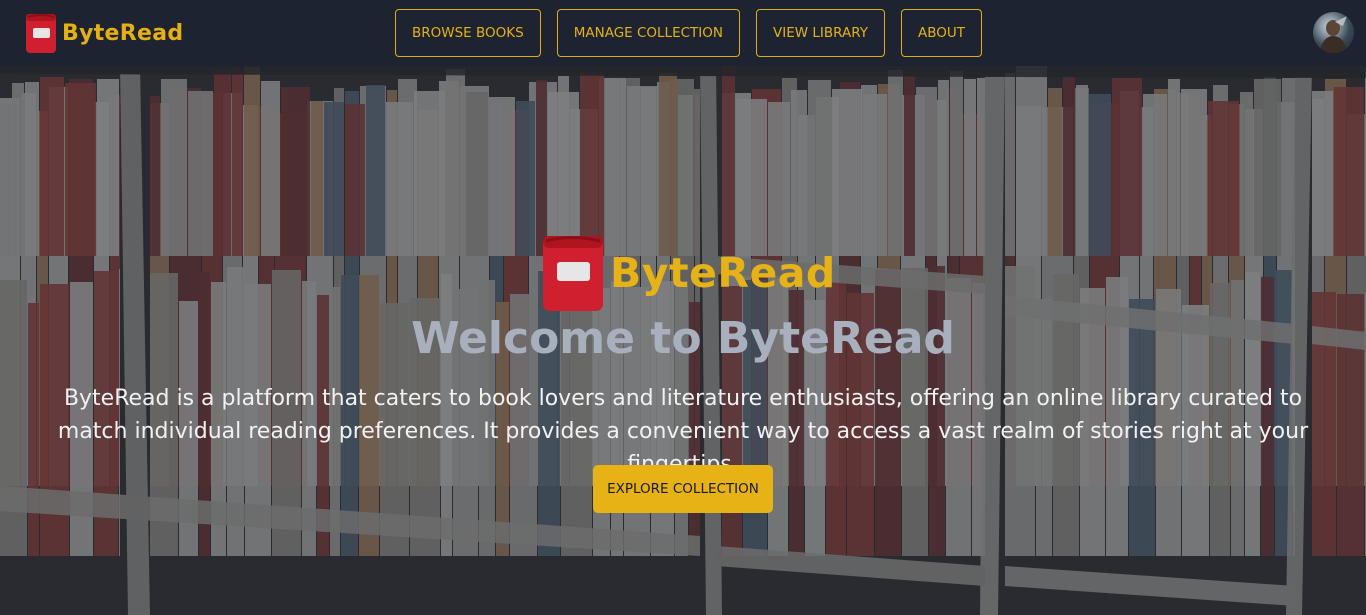  I want to click on explore-collection-button: EXPLORE COLLECTION, so click(683, 489).